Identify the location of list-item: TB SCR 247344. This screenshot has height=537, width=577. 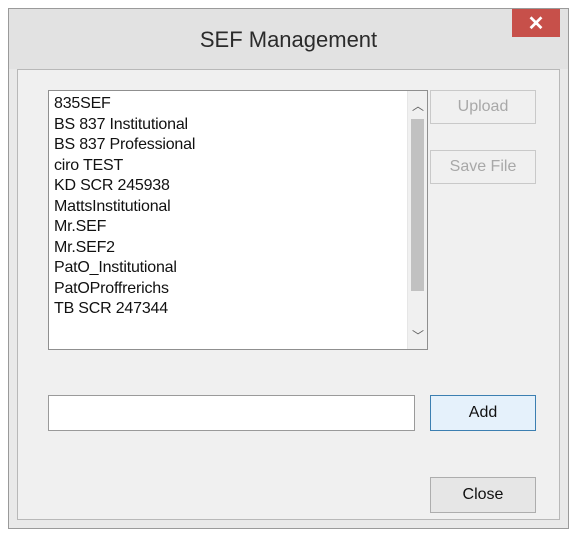
(229, 309).